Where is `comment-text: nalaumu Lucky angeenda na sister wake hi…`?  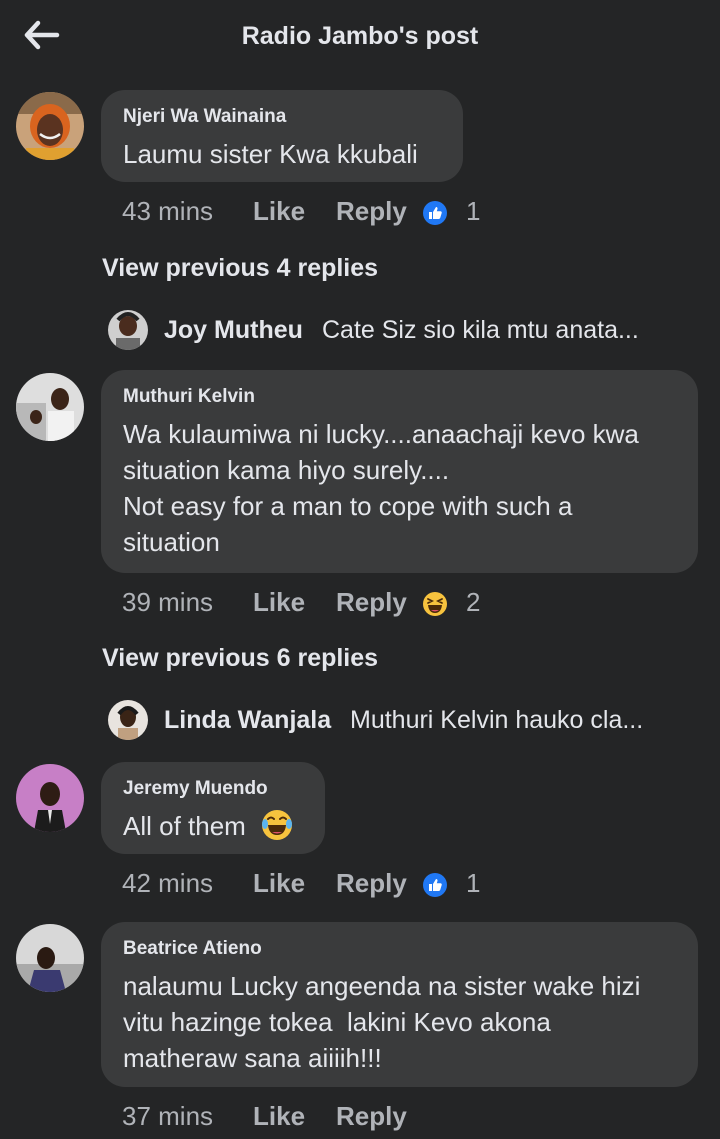 comment-text: nalaumu Lucky angeenda na sister wake hi… is located at coordinates (381, 1022).